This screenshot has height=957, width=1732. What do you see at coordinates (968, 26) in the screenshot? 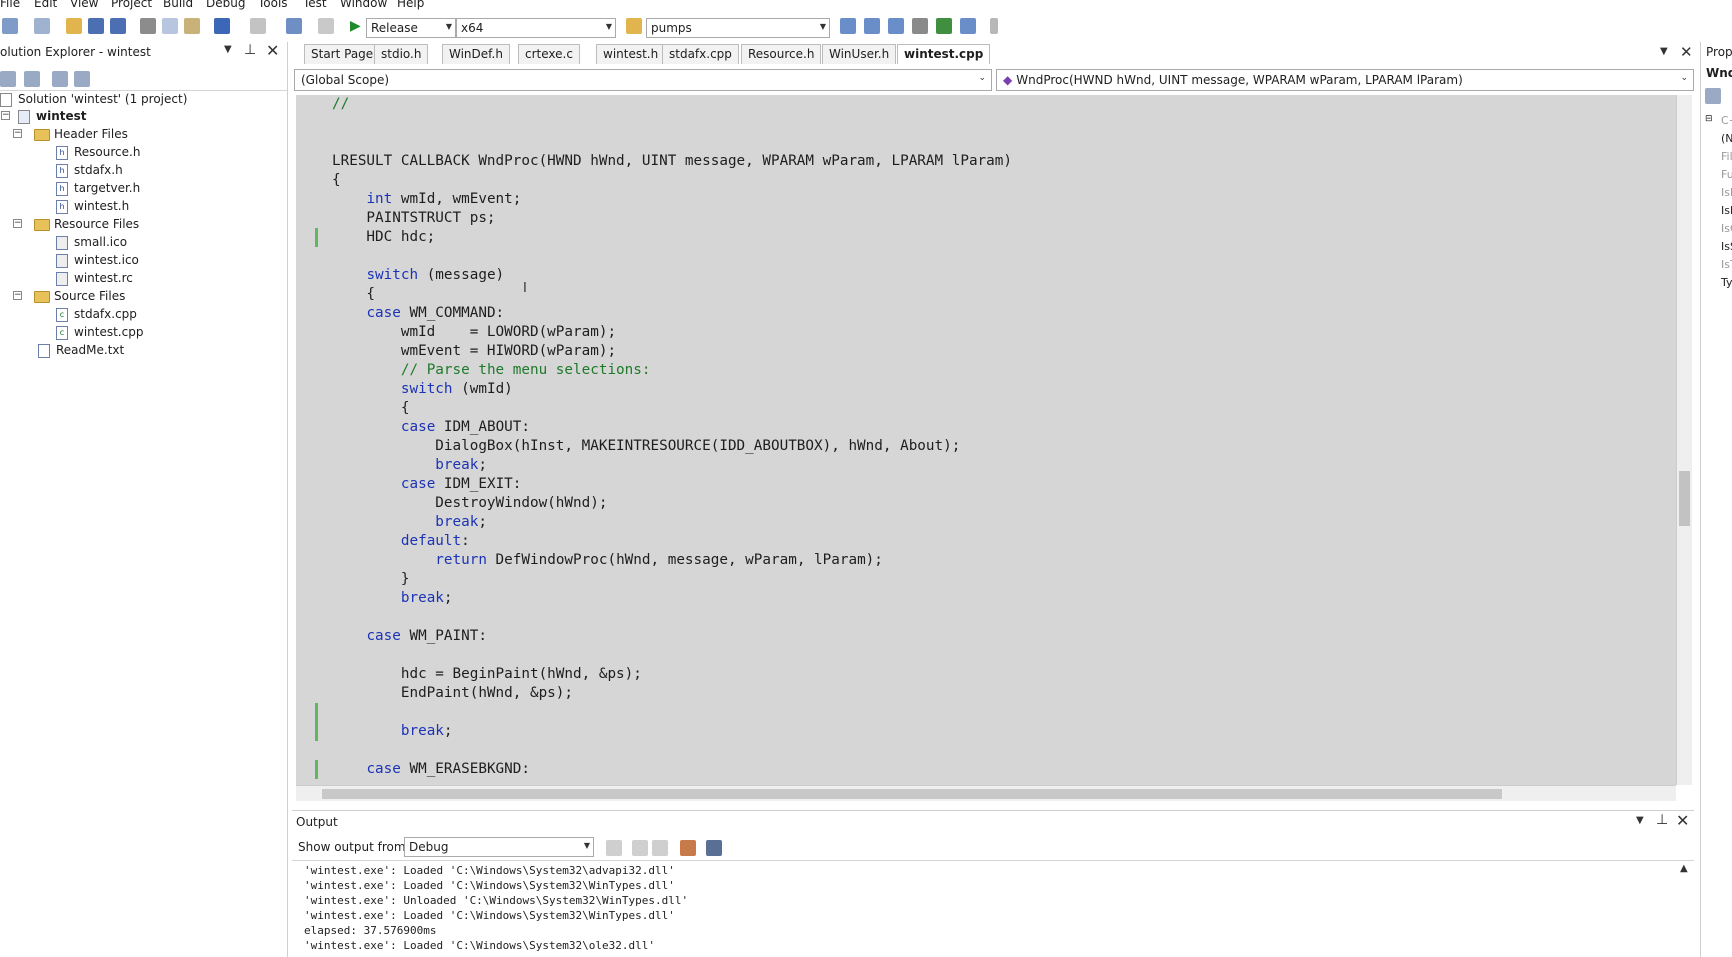
I see `other-windows-icon` at bounding box center [968, 26].